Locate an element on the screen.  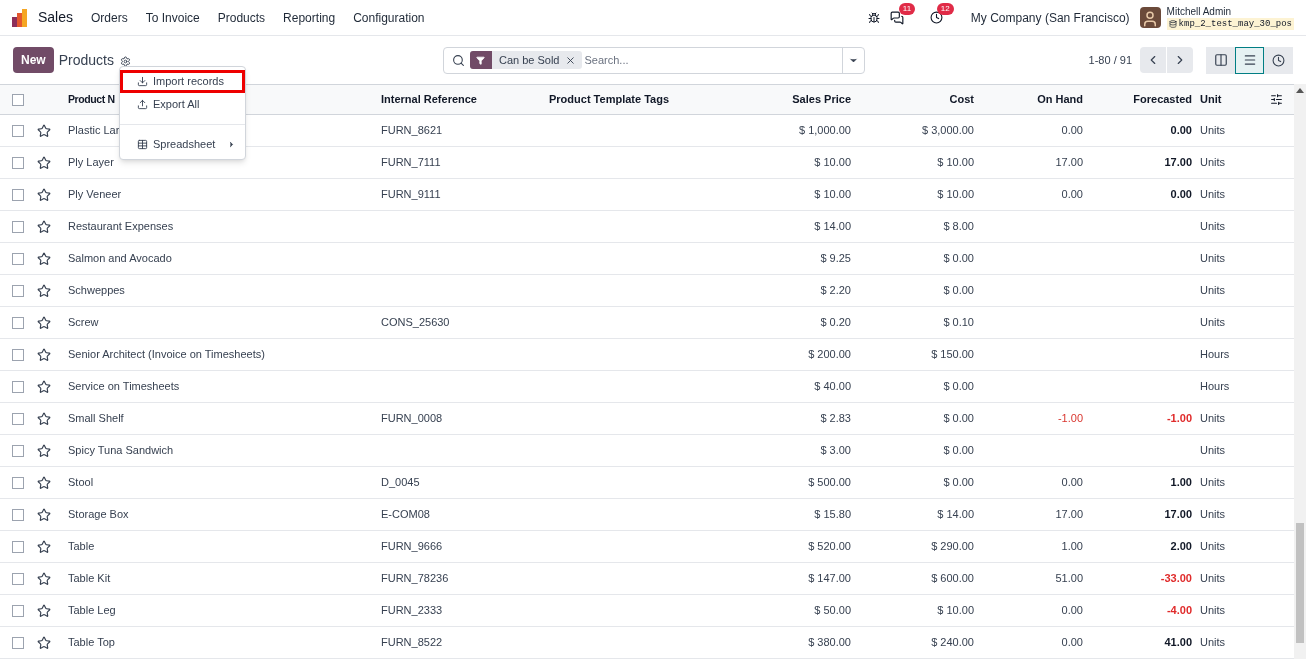
activity-icon is located at coordinates (936, 17).